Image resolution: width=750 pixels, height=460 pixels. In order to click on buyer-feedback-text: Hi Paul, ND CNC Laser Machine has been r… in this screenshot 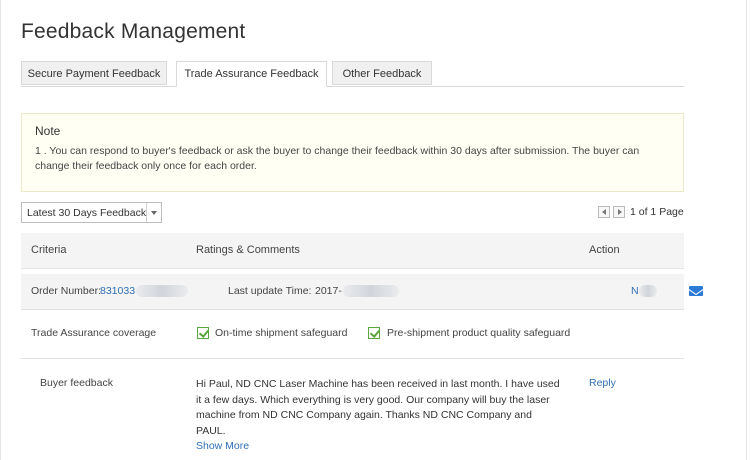, I will do `click(378, 416)`.